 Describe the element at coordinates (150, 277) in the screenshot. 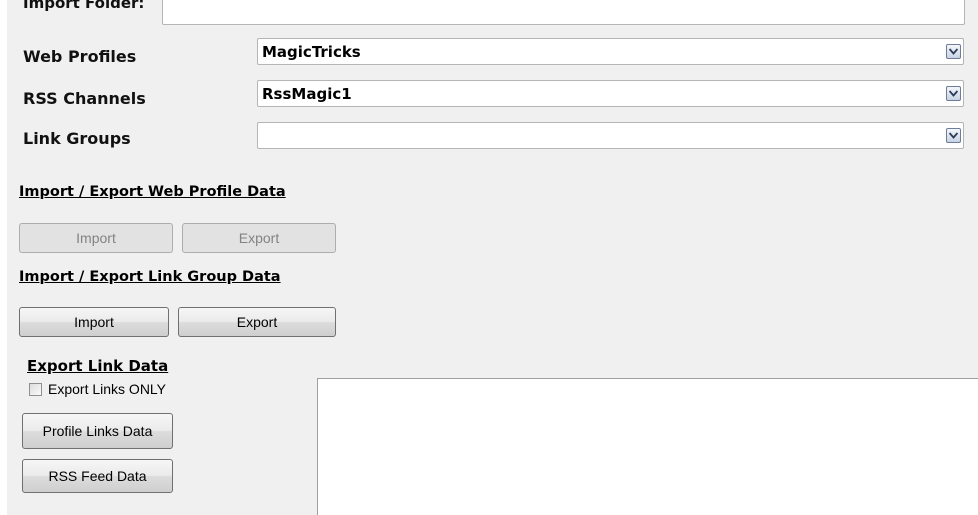

I see `link-group-data-heading: Import / Export Link Group Data` at that location.